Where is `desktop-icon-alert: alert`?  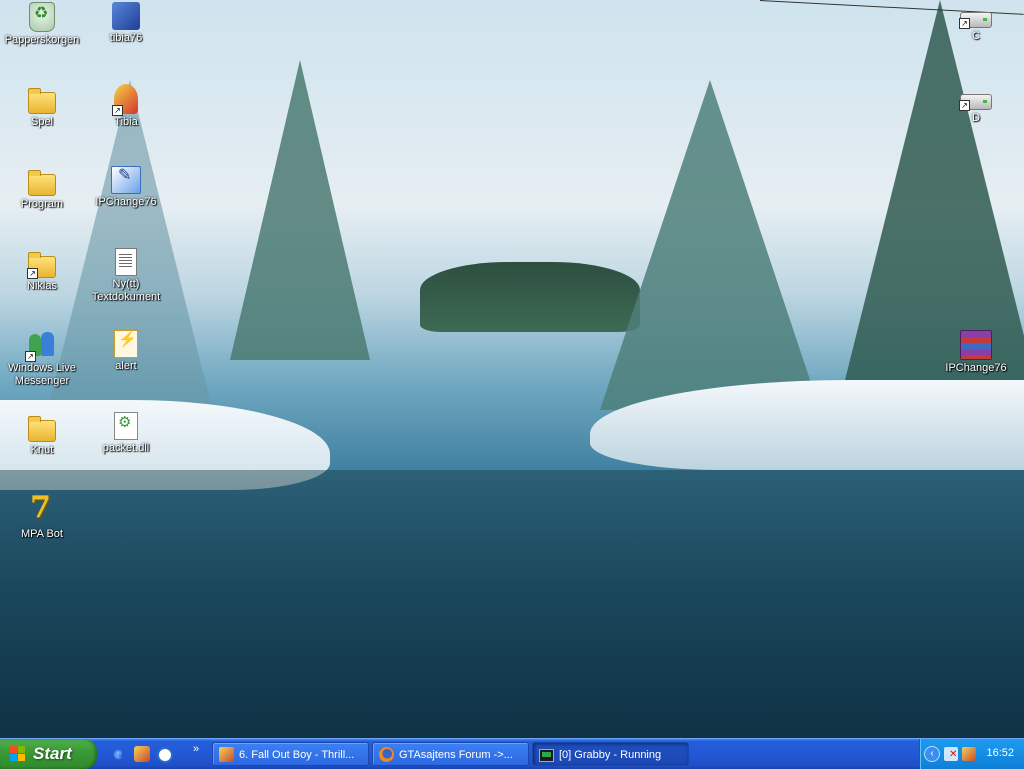
desktop-icon-alert: alert is located at coordinates (126, 351).